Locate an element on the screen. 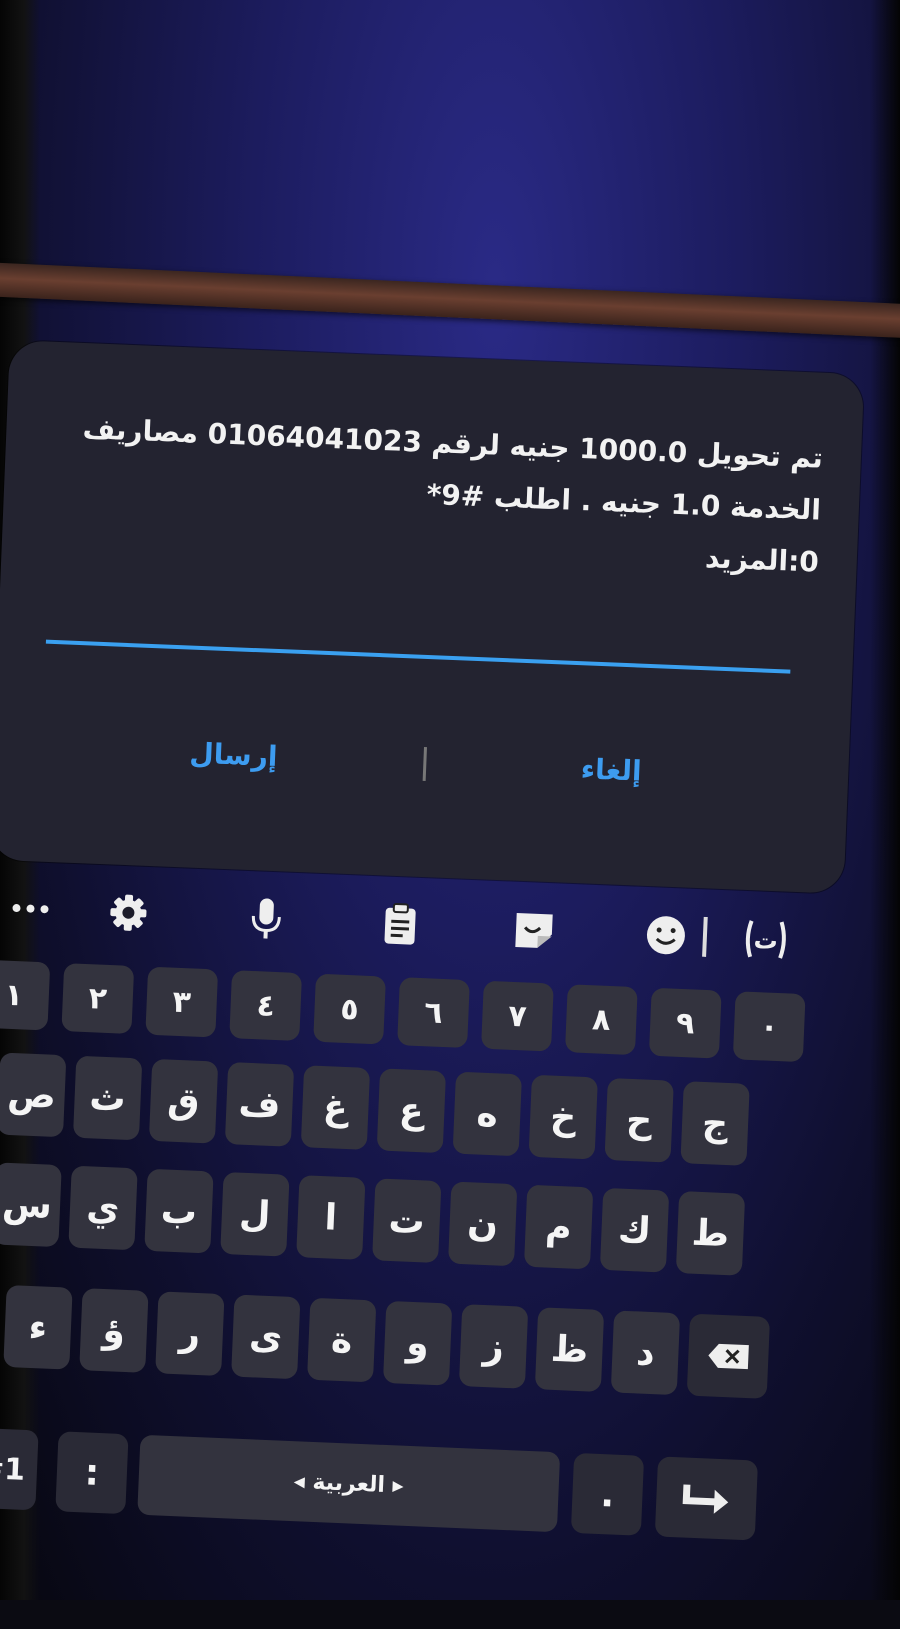 This screenshot has height=1629, width=900. translate-icon: ت is located at coordinates (766, 939).